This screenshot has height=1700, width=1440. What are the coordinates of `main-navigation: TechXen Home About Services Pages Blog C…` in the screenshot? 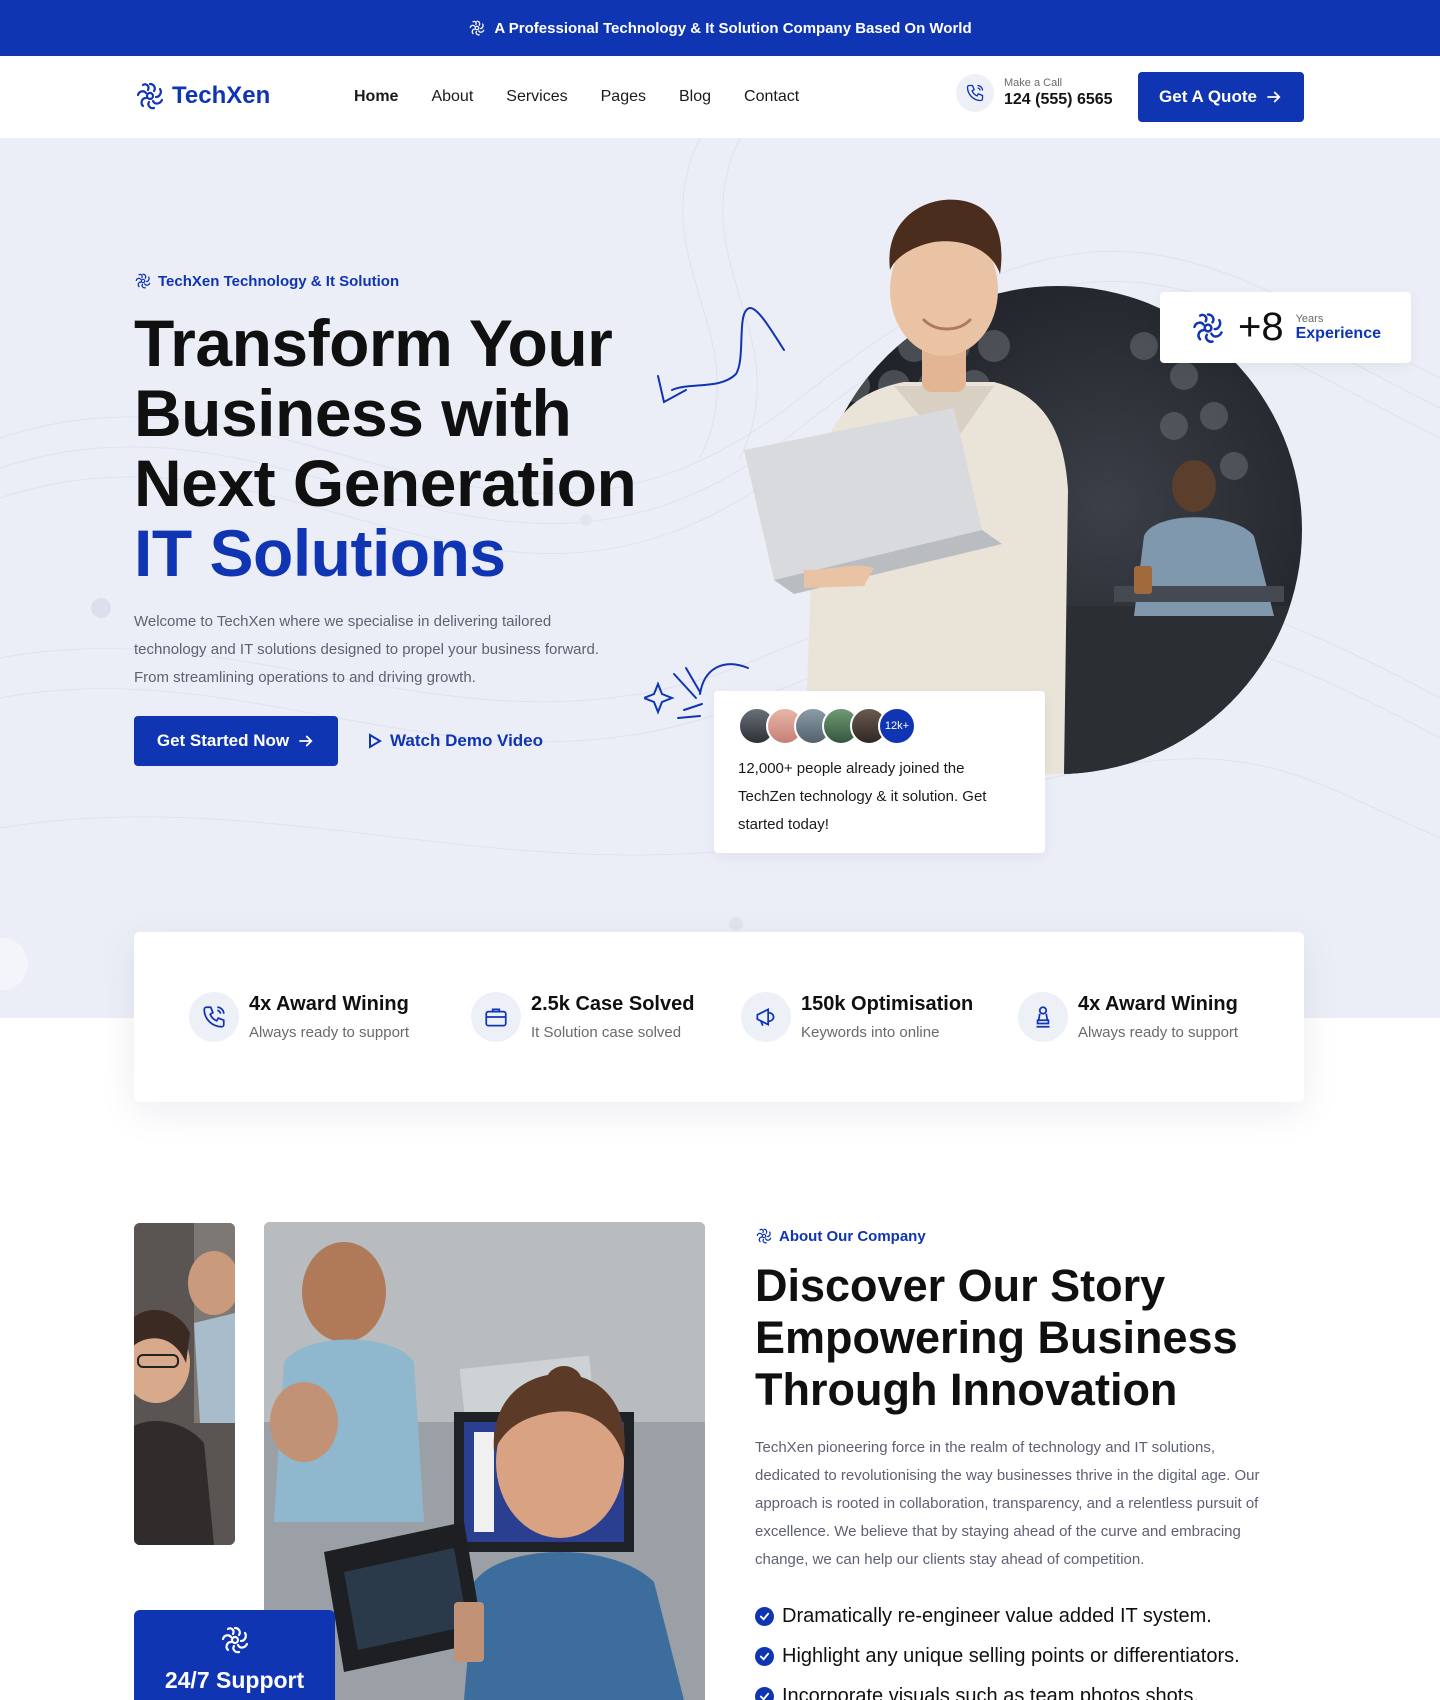 It's located at (720, 97).